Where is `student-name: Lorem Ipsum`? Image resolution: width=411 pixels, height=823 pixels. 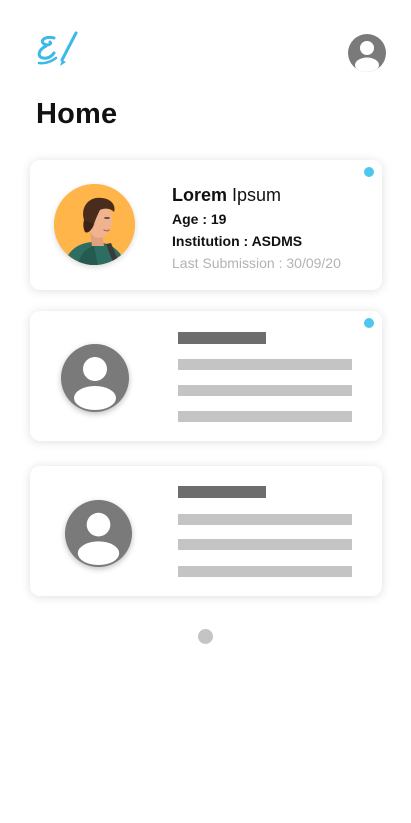
student-name: Lorem Ipsum is located at coordinates (256, 195).